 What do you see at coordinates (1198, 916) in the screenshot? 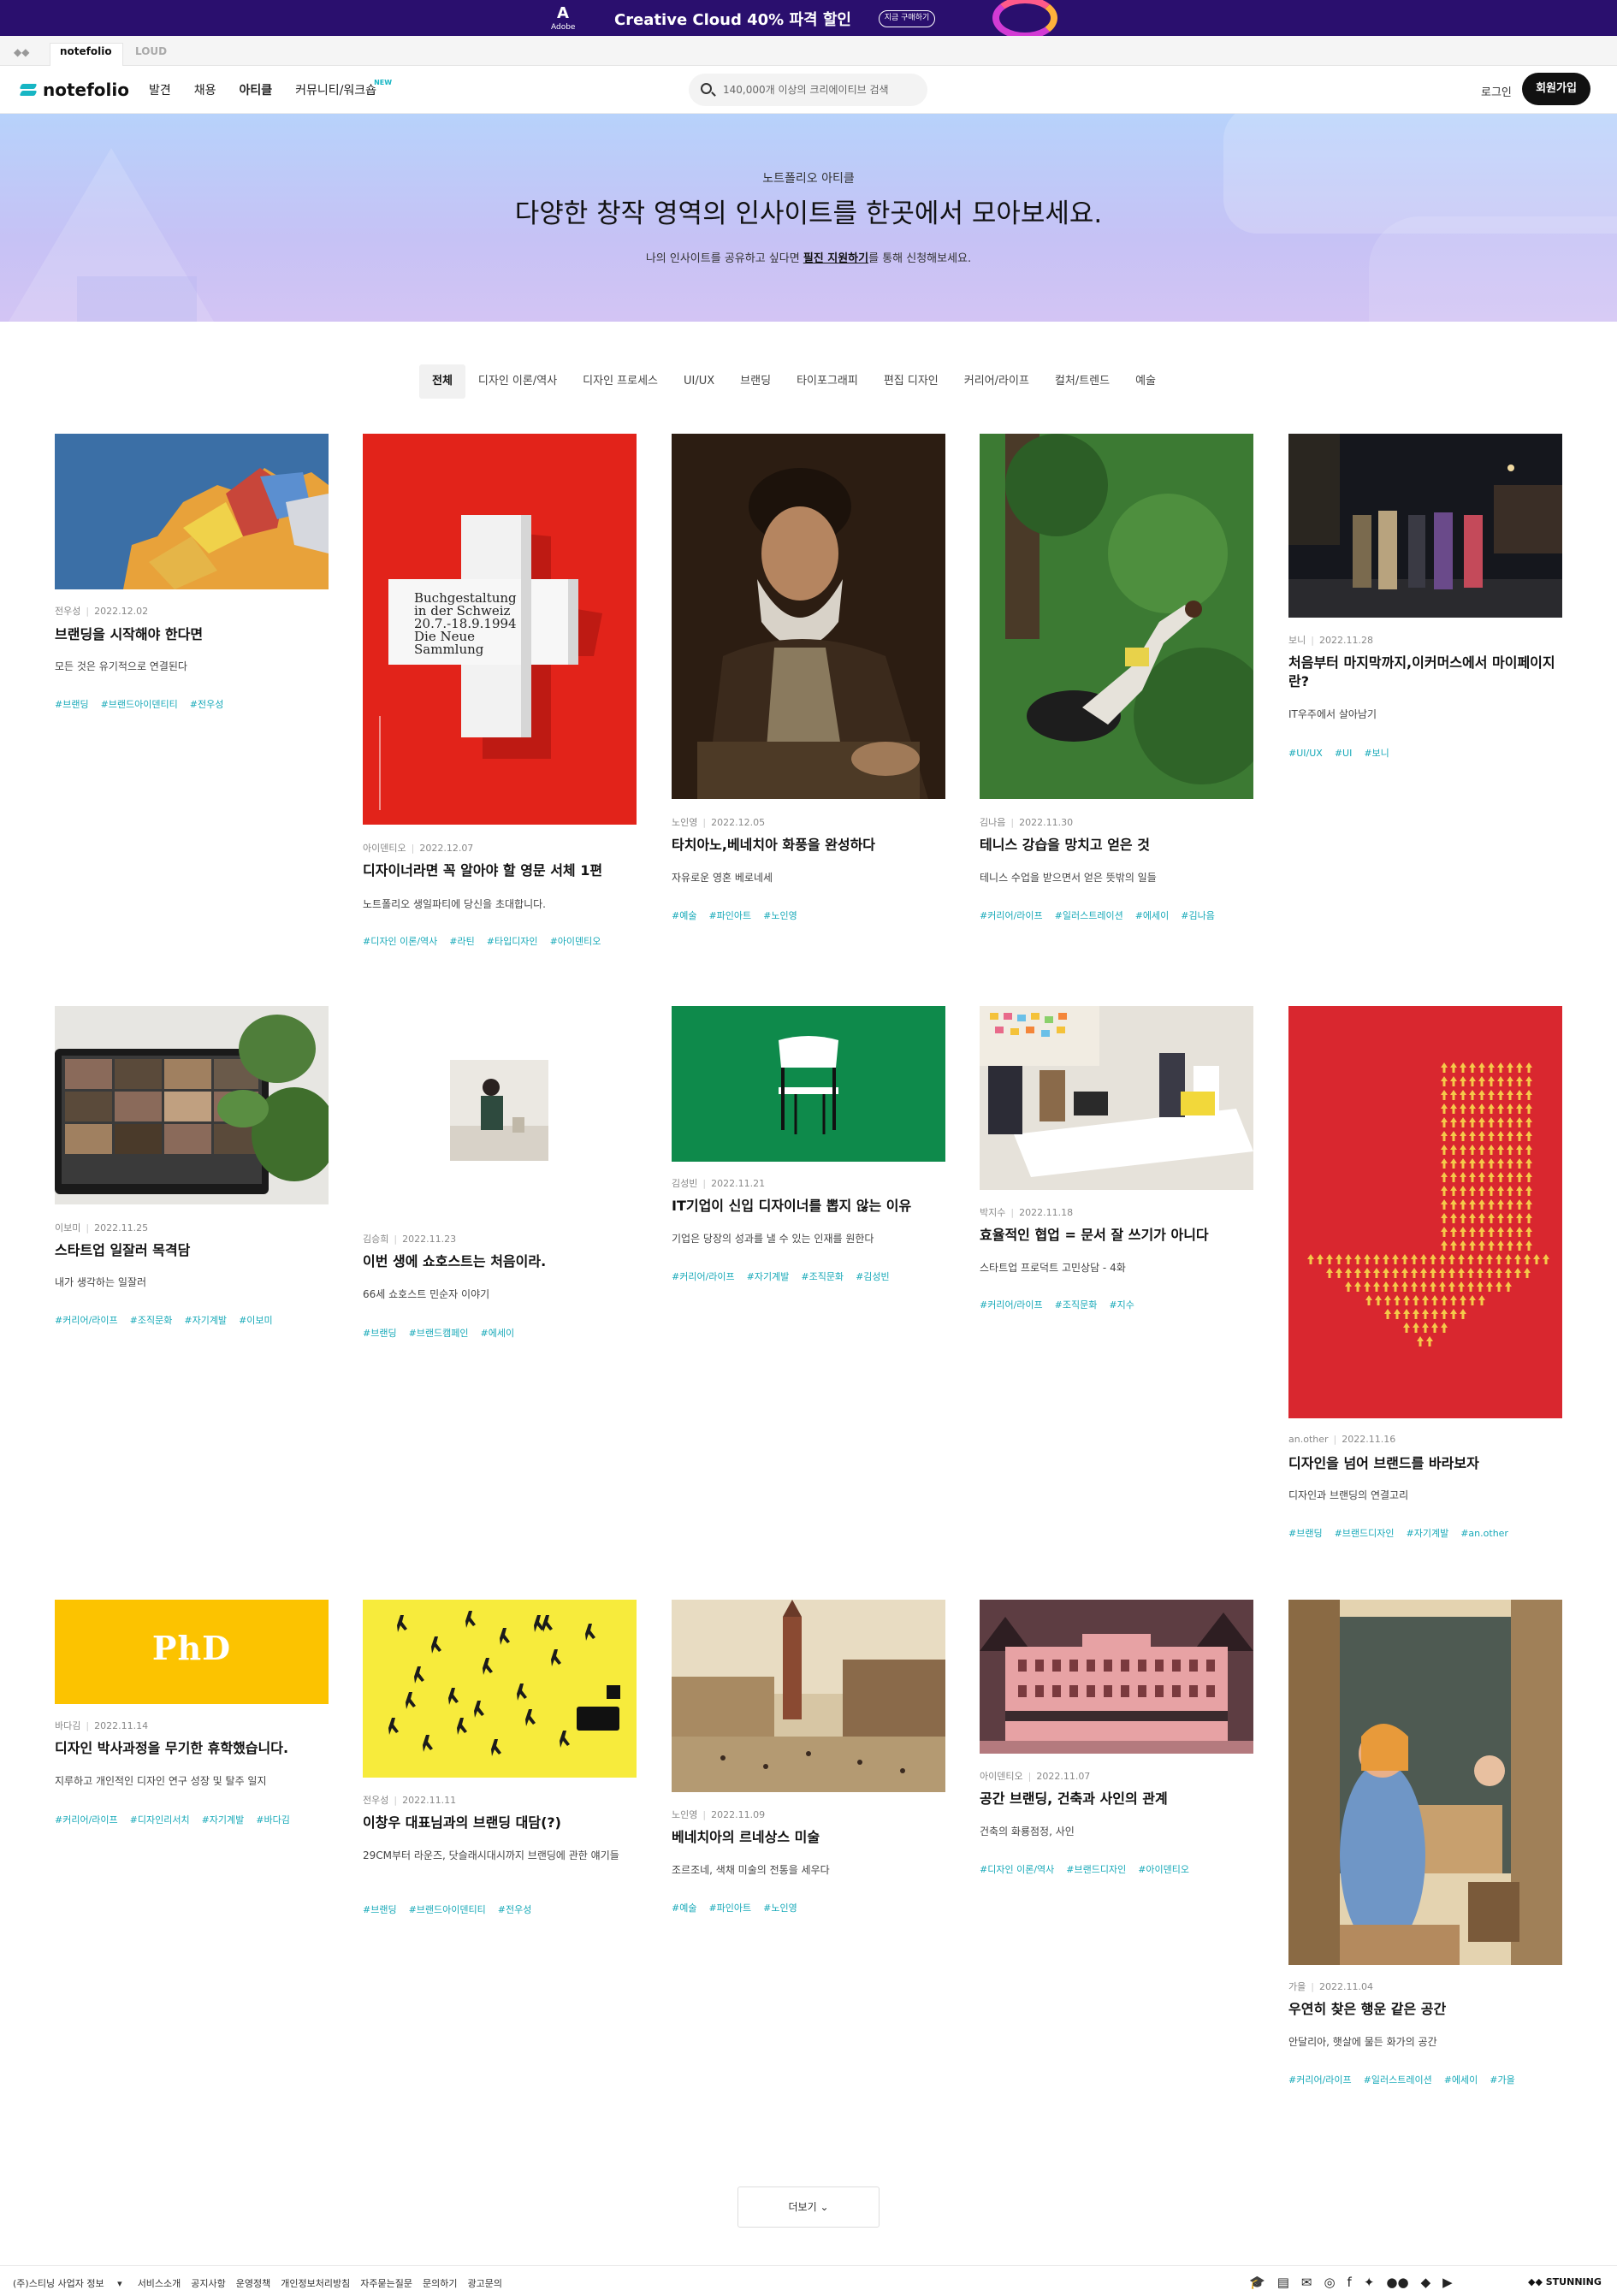
I see `tag-link: #김나음` at bounding box center [1198, 916].